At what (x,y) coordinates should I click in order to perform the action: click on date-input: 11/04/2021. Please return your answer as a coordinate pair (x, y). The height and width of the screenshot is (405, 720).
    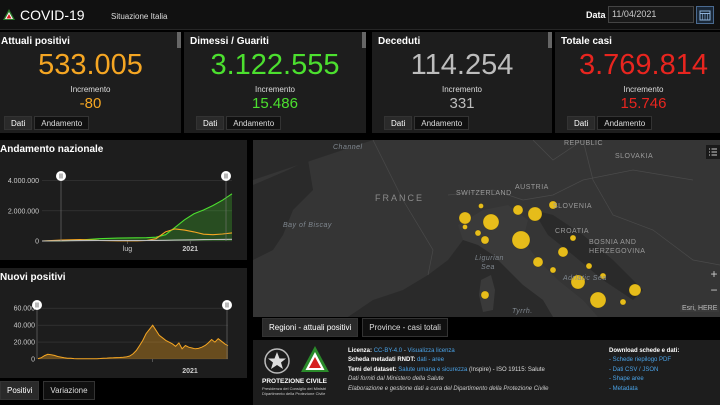
    Looking at the image, I should click on (651, 14).